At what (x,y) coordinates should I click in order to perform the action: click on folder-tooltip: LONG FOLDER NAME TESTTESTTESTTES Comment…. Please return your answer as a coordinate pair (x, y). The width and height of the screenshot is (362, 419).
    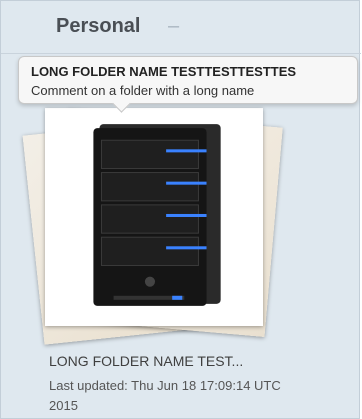
    Looking at the image, I should click on (188, 80).